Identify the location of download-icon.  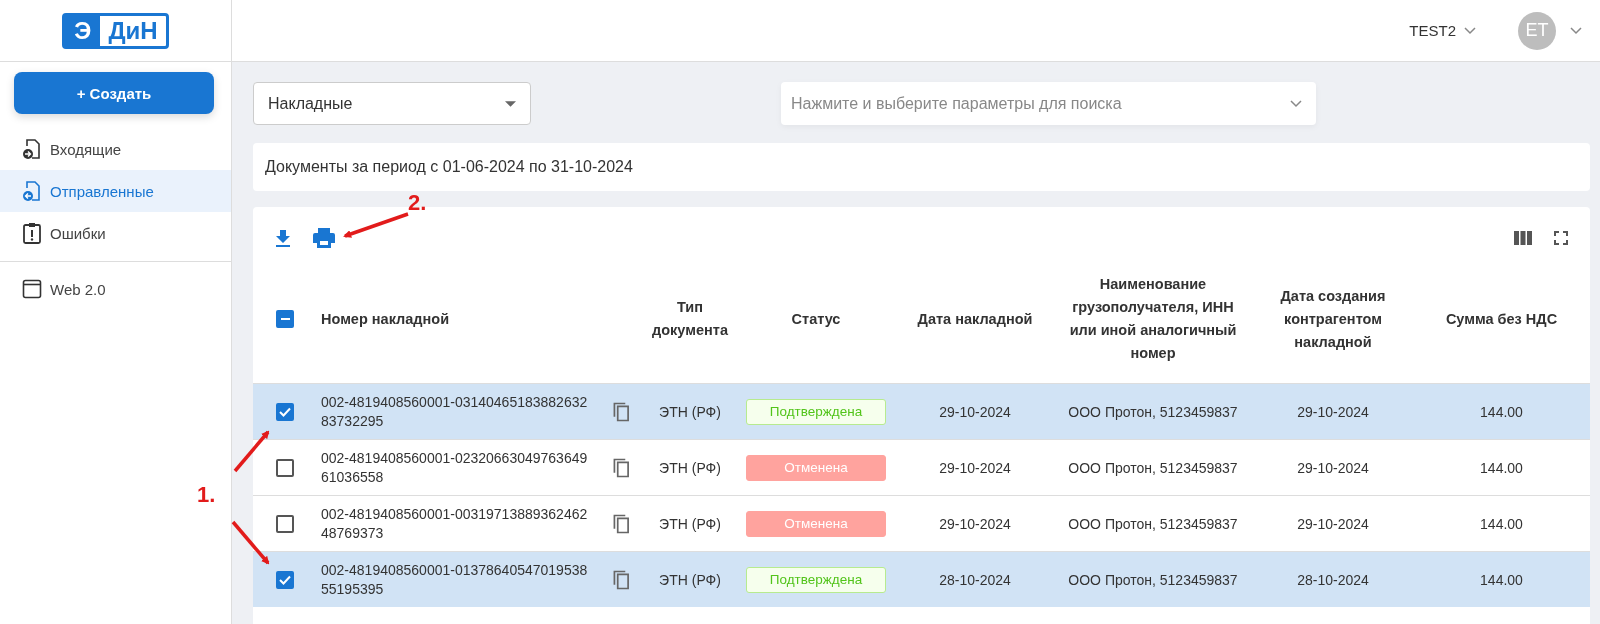
(283, 238).